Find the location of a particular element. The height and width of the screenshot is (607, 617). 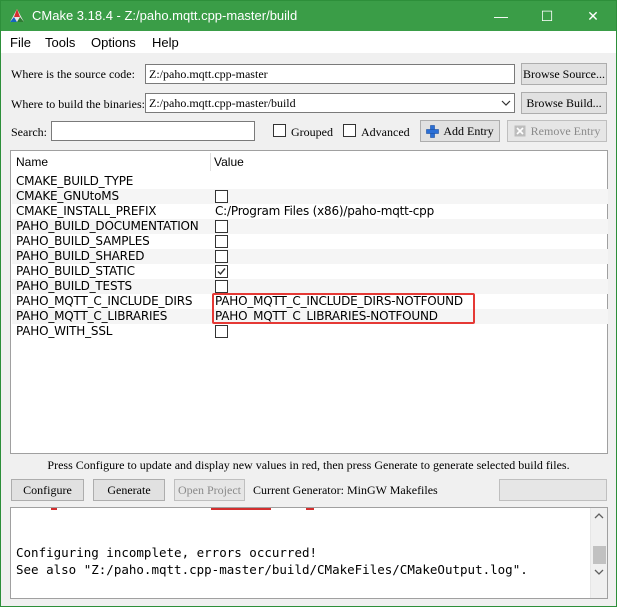

variable-value: C:/Program Files (x86)/paho-mqtt-cpp is located at coordinates (324, 211).